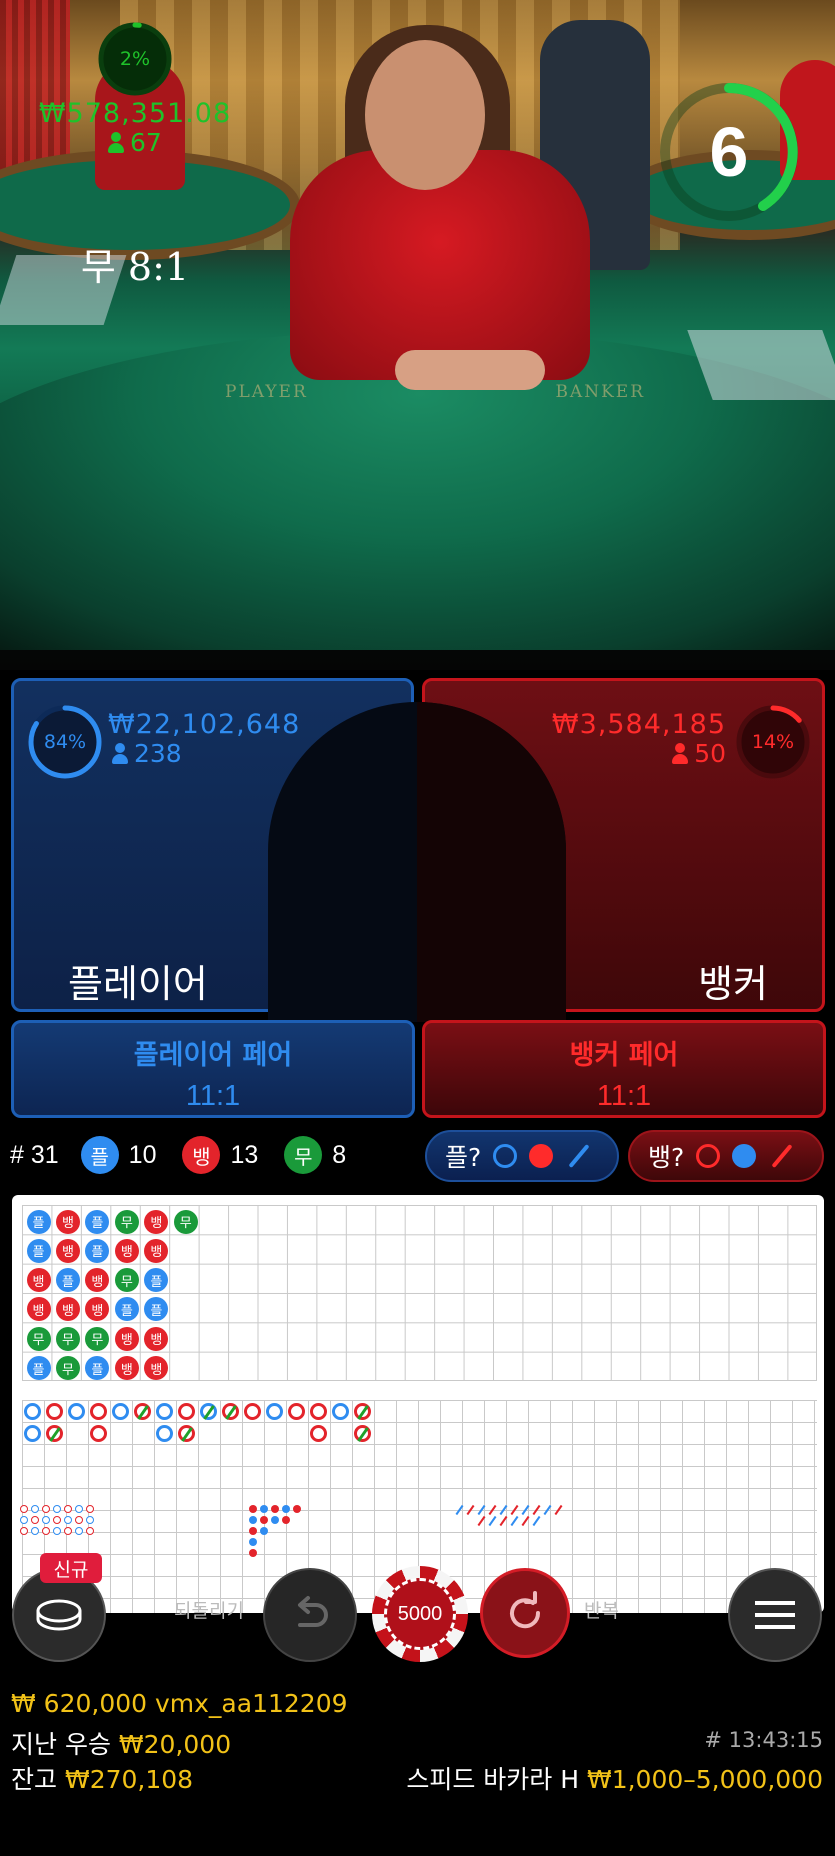 The width and height of the screenshot is (835, 1856). I want to click on player-bettor-count: 238, so click(147, 753).